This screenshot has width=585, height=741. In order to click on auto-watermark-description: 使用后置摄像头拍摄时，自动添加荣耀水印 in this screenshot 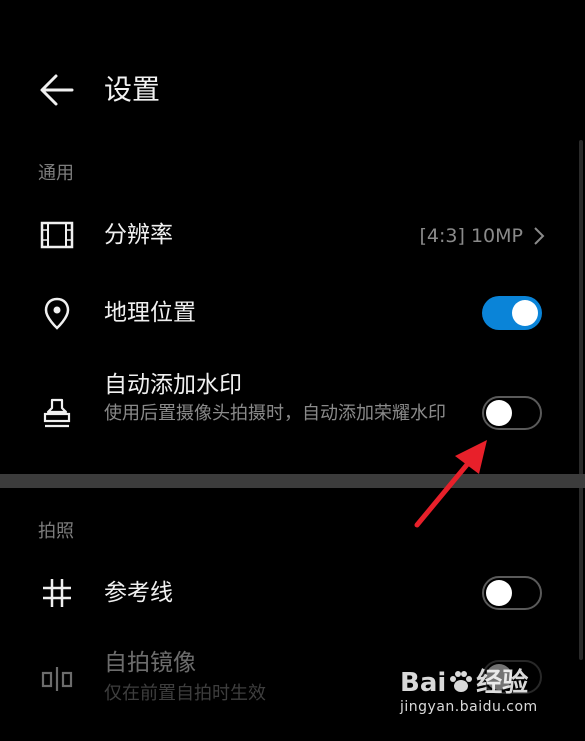, I will do `click(275, 413)`.